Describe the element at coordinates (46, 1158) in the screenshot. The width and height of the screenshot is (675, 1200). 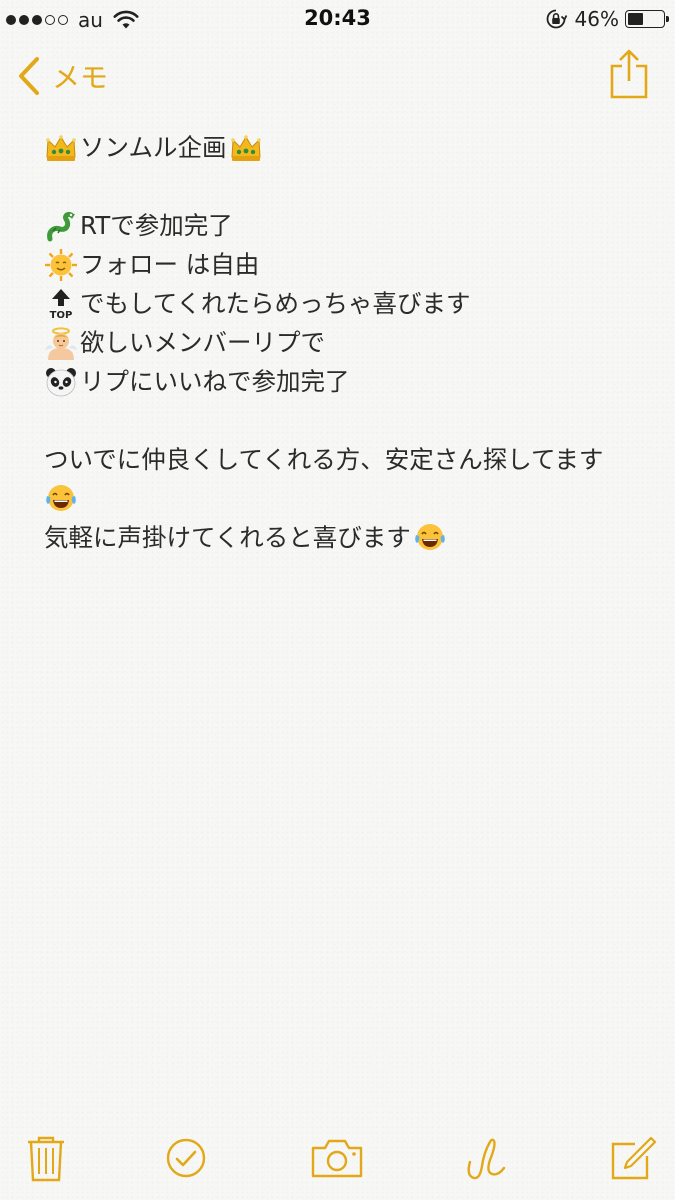
I see `trash-icon` at that location.